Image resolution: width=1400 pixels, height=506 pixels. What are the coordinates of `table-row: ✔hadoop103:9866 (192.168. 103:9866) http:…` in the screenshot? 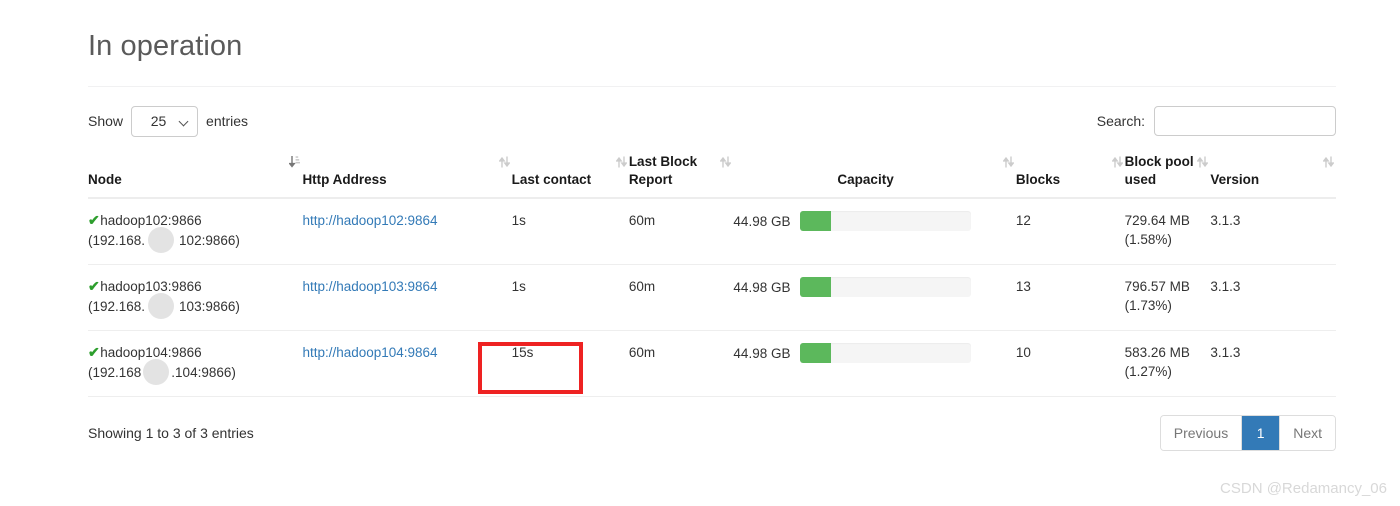 It's located at (712, 298).